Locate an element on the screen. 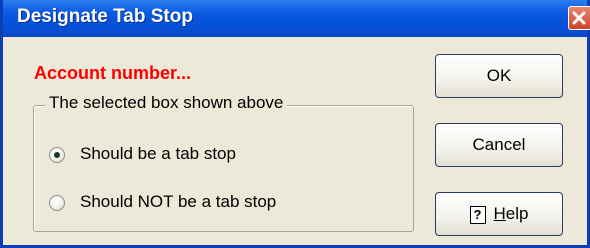 The image size is (590, 248). title-bar: Designate Tab Stop is located at coordinates (296, 18).